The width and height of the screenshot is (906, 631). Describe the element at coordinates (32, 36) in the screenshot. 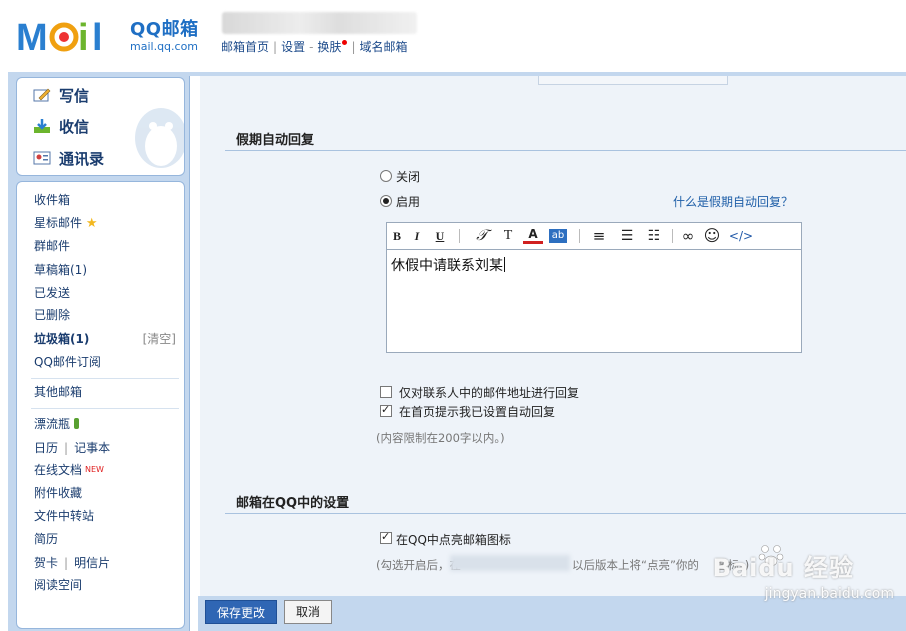

I see `svg-text: M` at that location.